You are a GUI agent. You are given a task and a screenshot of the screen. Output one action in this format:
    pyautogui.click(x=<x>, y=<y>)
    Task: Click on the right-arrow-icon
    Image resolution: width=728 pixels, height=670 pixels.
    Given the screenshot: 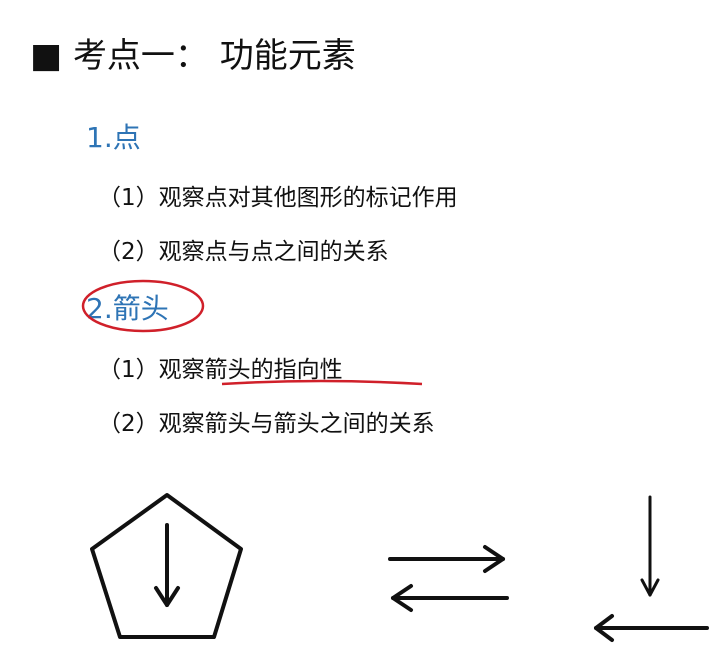 What is the action you would take?
    pyautogui.click(x=446, y=559)
    